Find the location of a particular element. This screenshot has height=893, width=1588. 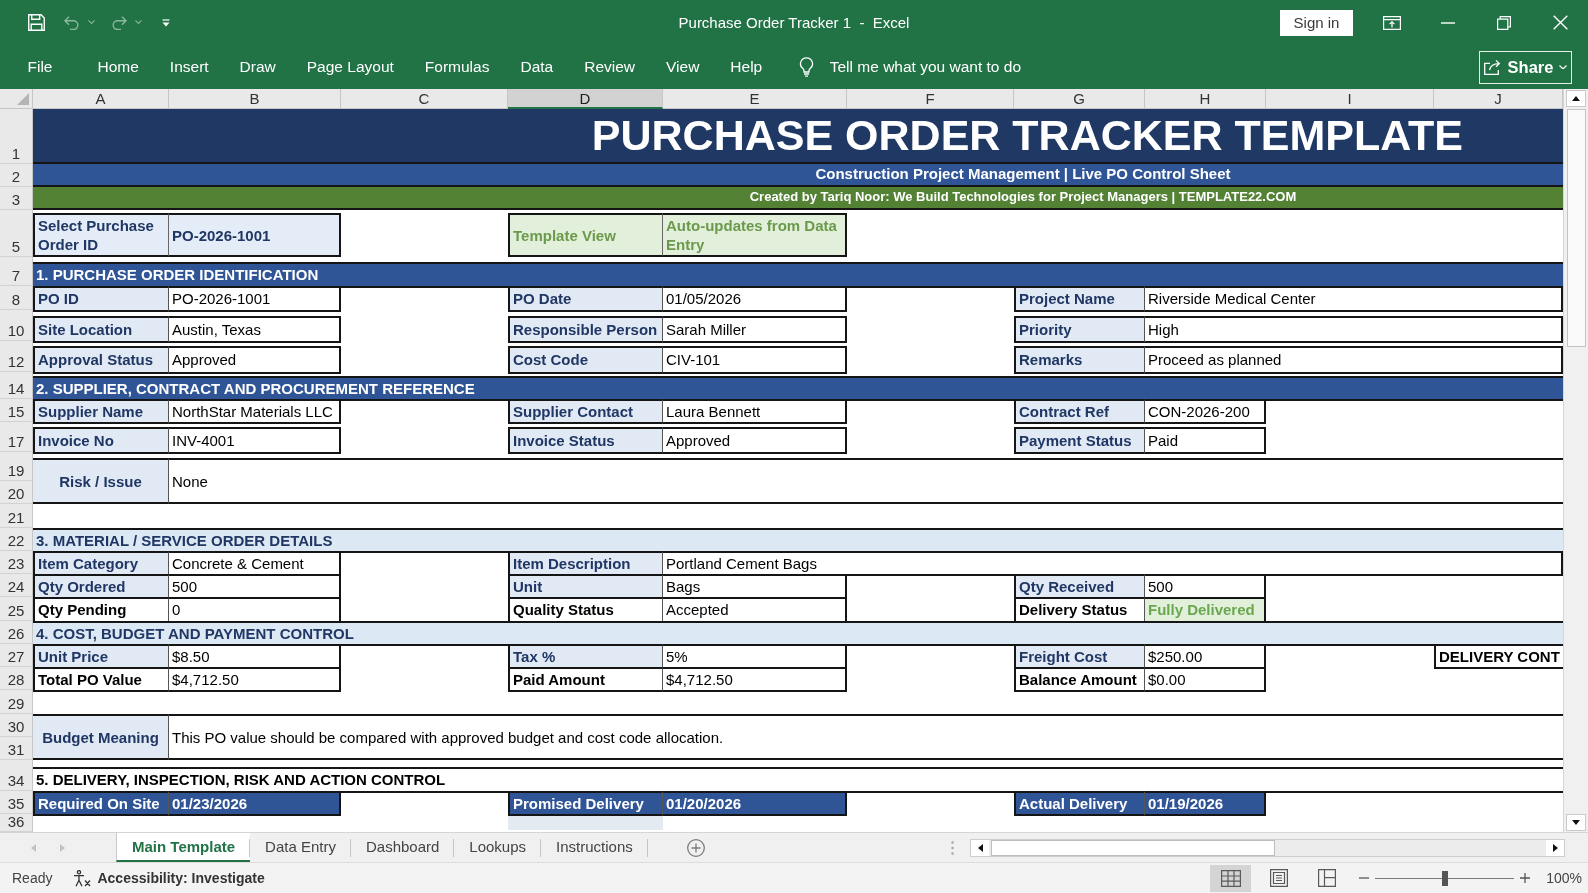

field-value: Riverside Medical Center is located at coordinates (1354, 299).